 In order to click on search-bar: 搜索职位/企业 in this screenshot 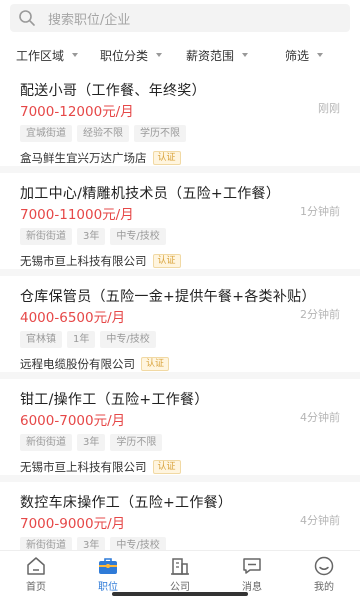, I will do `click(180, 20)`.